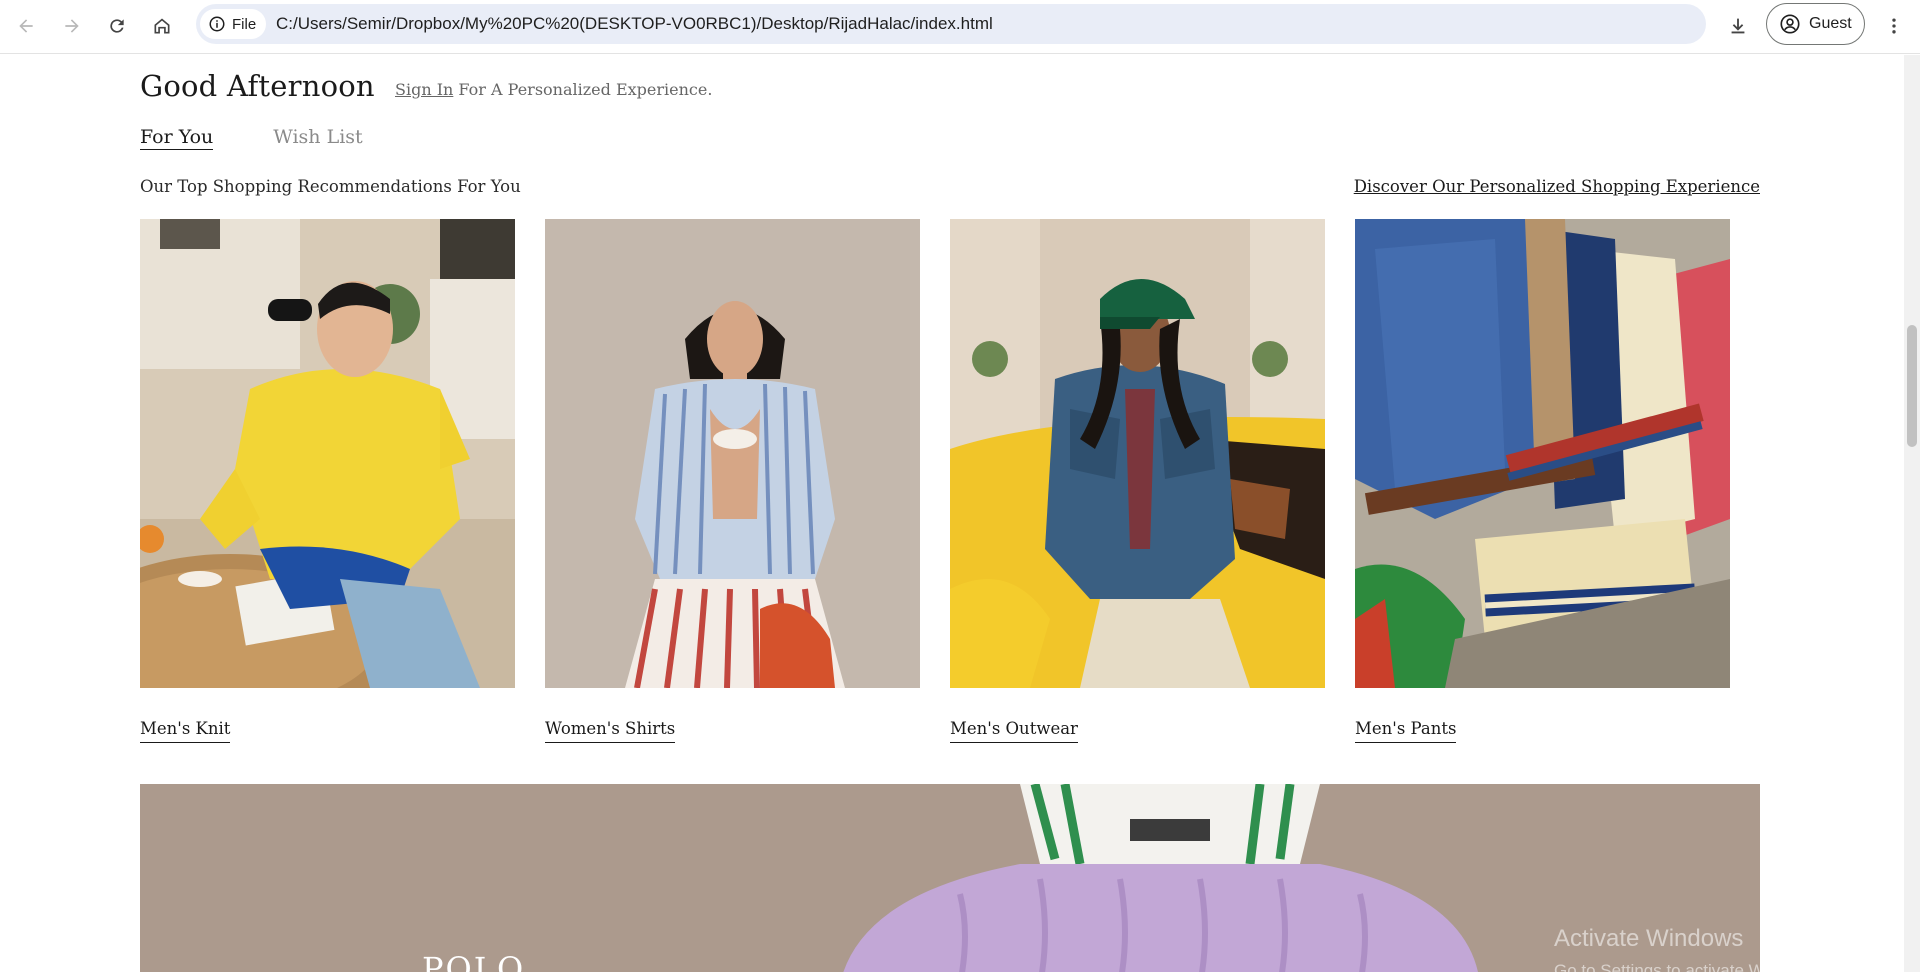 This screenshot has height=972, width=1920. I want to click on forward-arrow-icon, so click(72, 26).